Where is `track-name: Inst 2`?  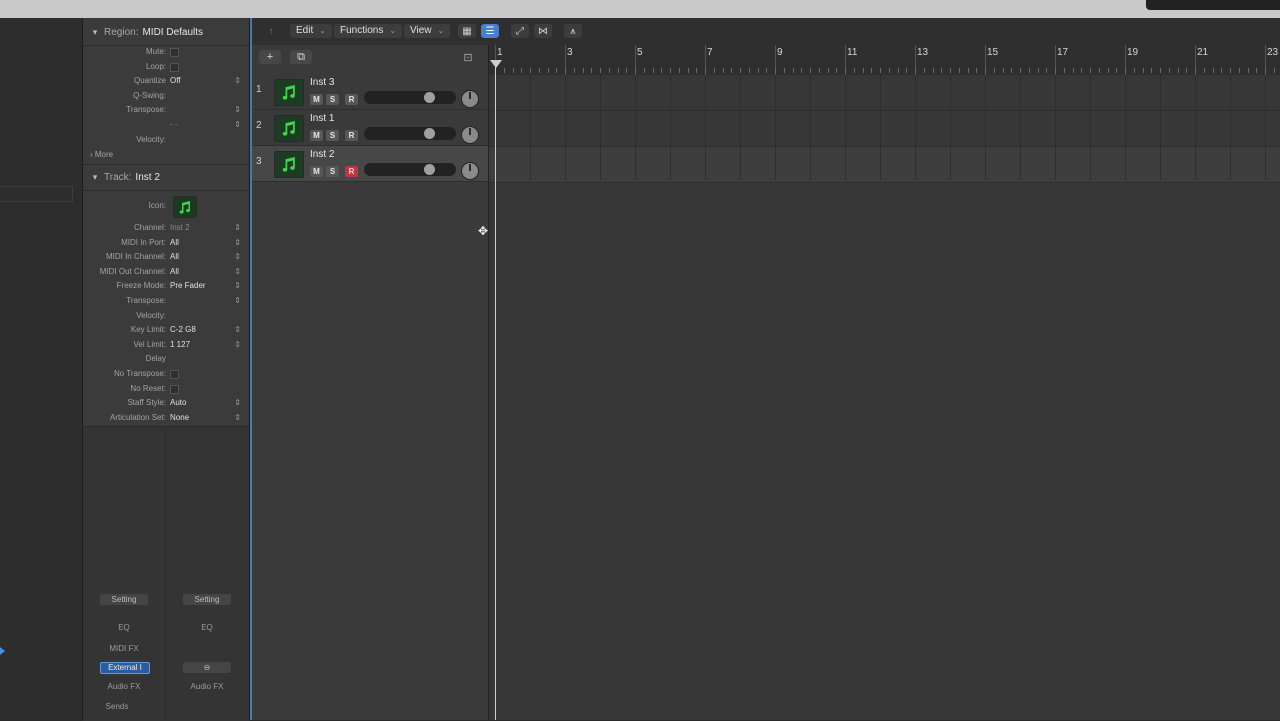
track-name: Inst 2 is located at coordinates (322, 154).